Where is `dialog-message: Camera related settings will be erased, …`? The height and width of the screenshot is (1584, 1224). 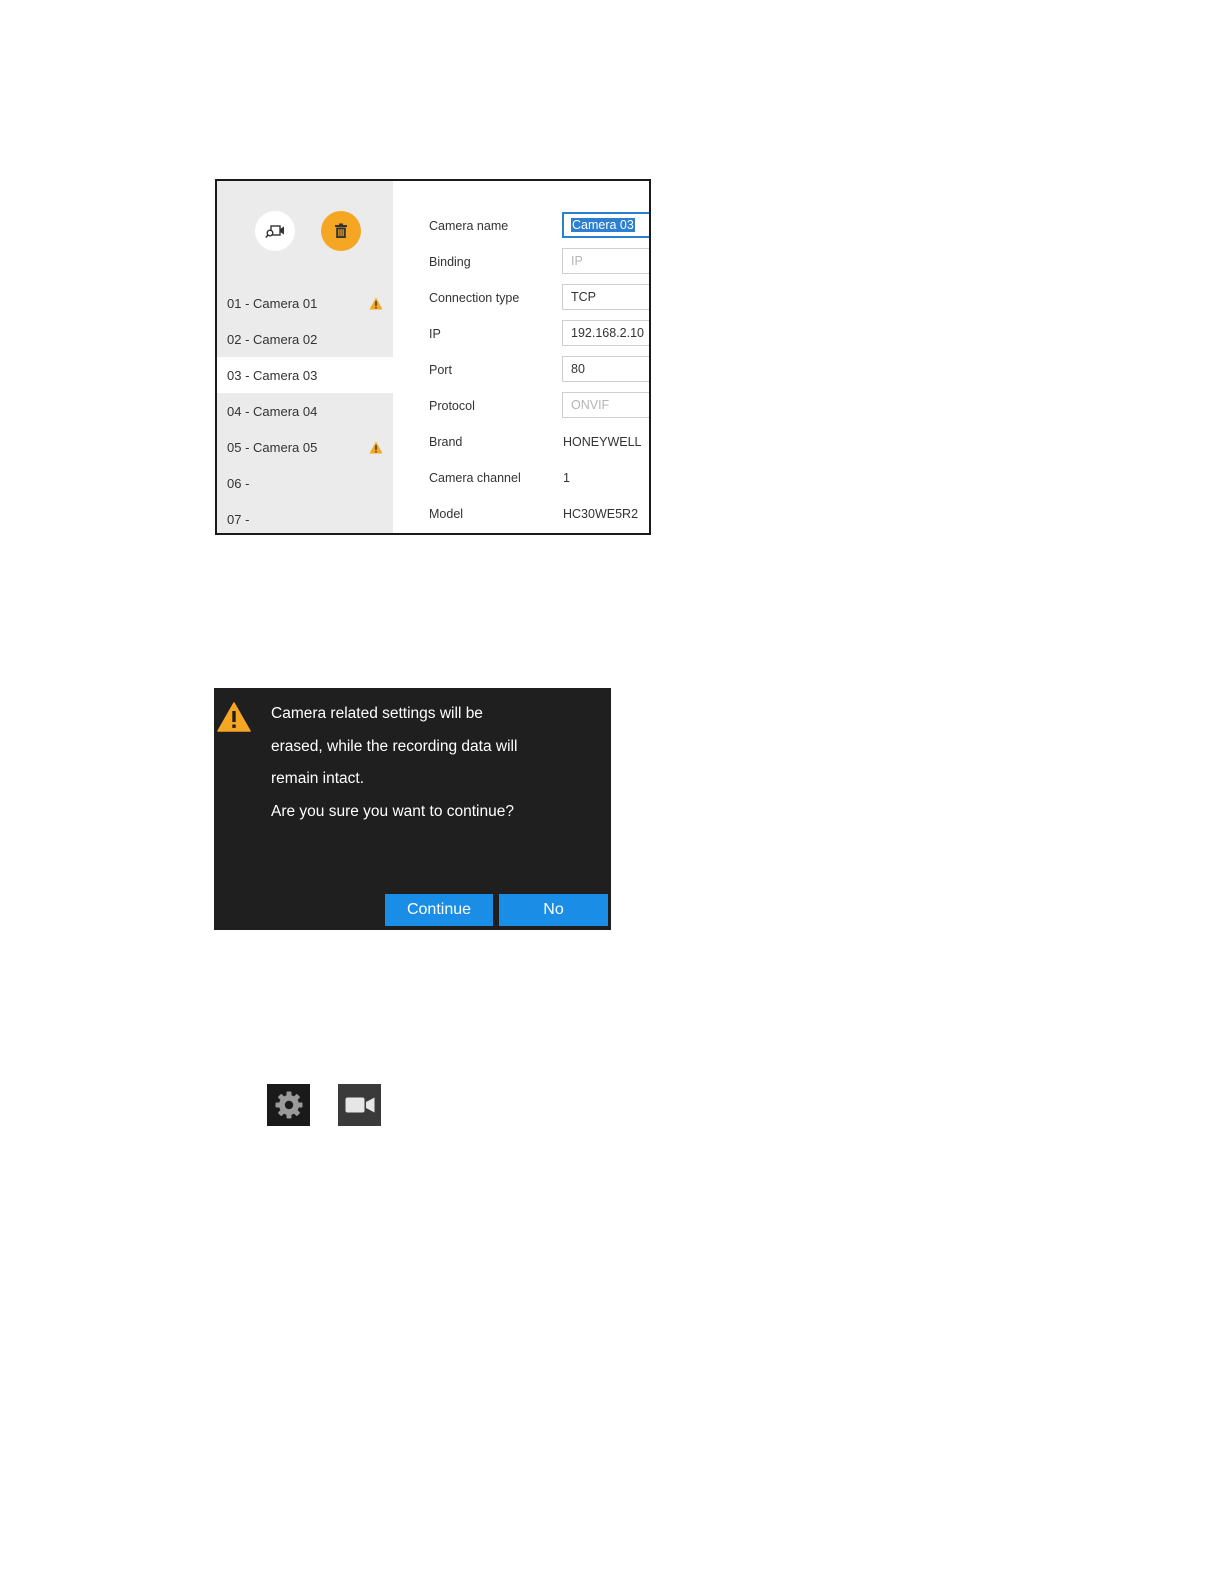 dialog-message: Camera related settings will be erased, … is located at coordinates (431, 763).